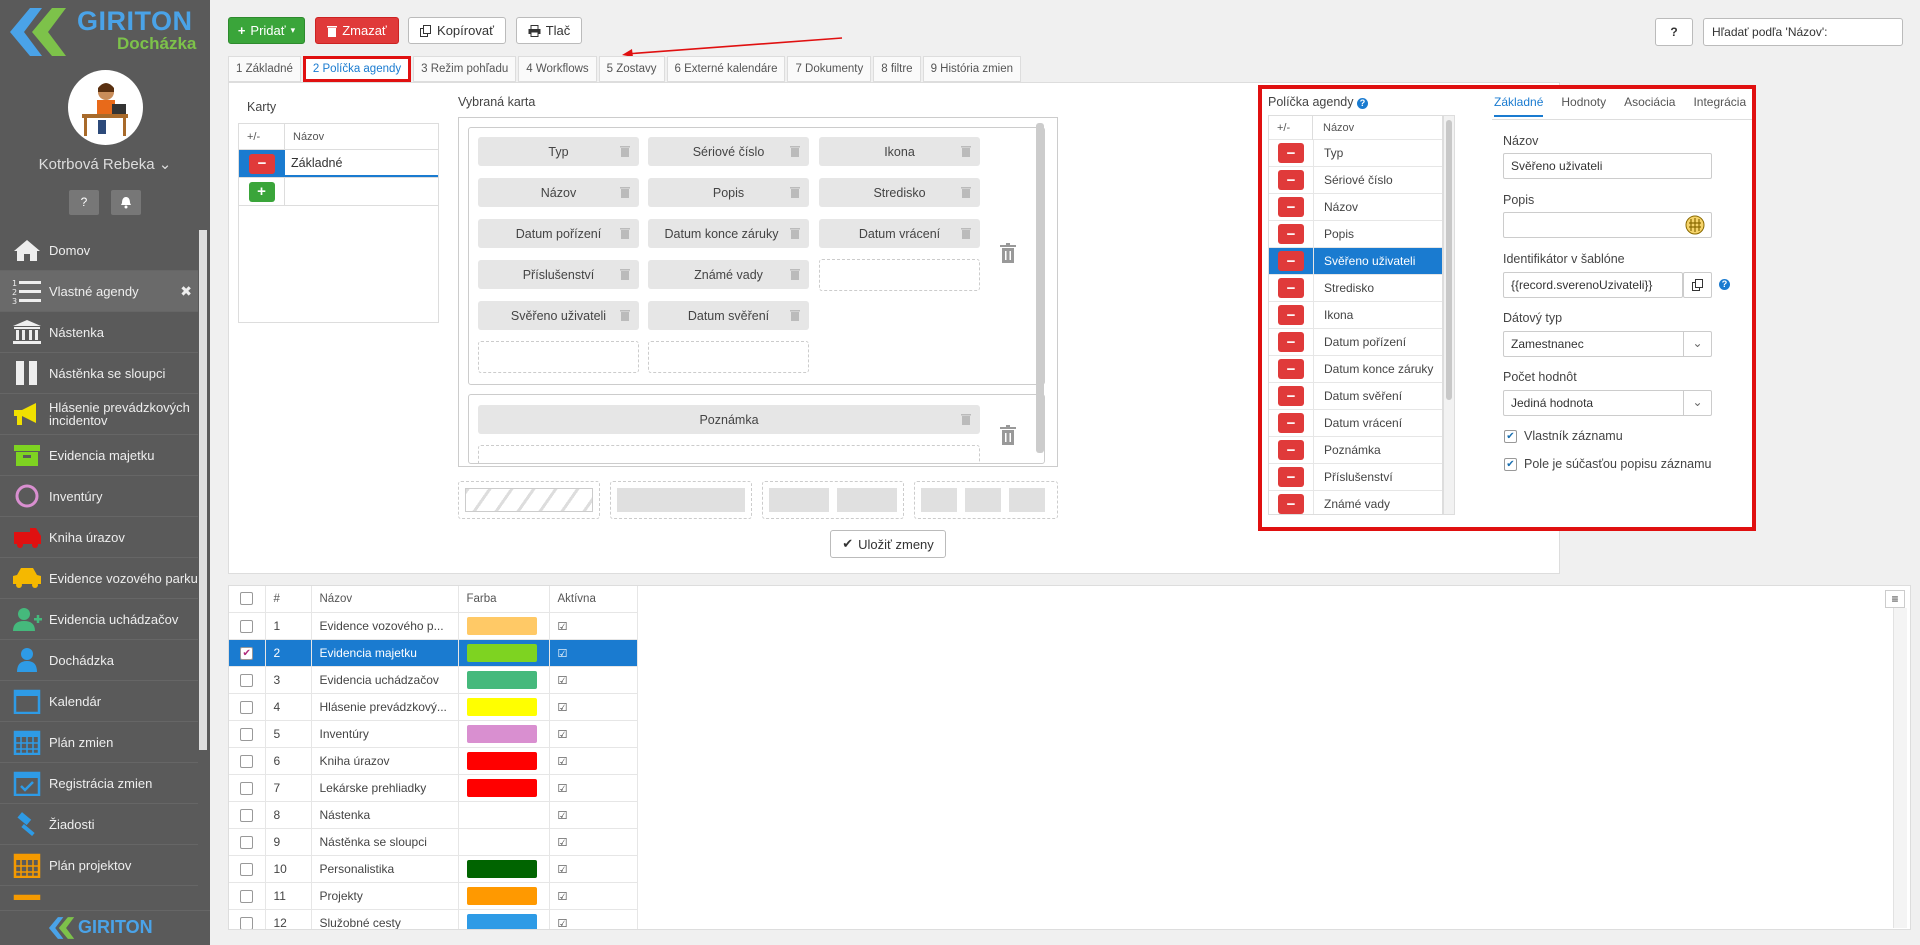 The width and height of the screenshot is (1920, 945). I want to click on table-row: ✔ 2 Evidencia majetku ☑, so click(433, 653).